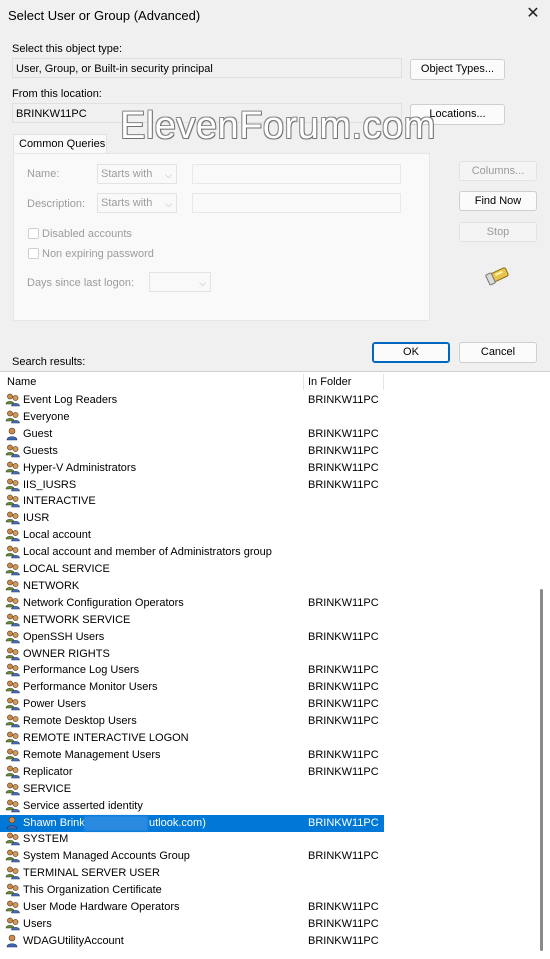  What do you see at coordinates (192, 654) in the screenshot?
I see `table-row: OWNER RIGHTS` at bounding box center [192, 654].